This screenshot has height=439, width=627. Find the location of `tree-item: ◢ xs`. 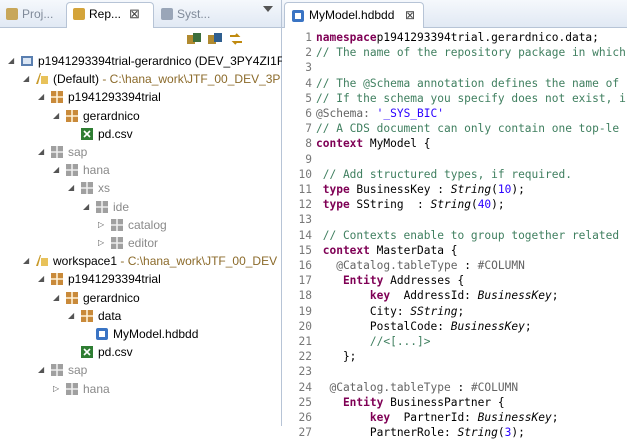

tree-item: ◢ xs is located at coordinates (140, 188).